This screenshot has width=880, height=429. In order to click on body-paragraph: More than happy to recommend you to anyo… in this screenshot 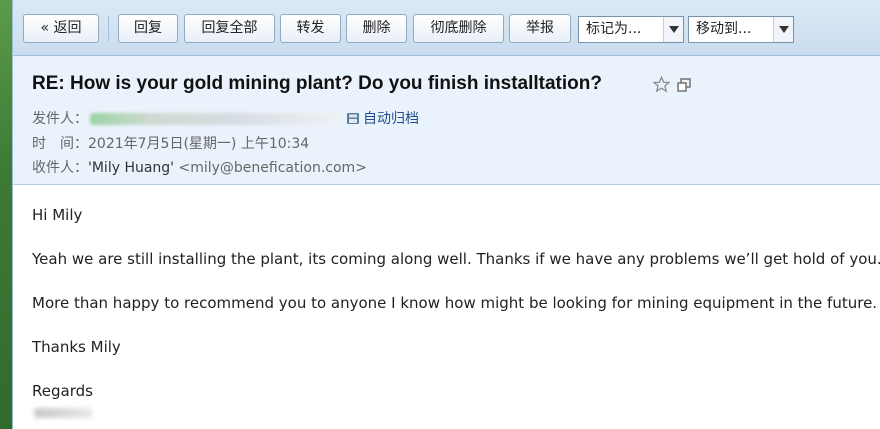, I will do `click(455, 303)`.